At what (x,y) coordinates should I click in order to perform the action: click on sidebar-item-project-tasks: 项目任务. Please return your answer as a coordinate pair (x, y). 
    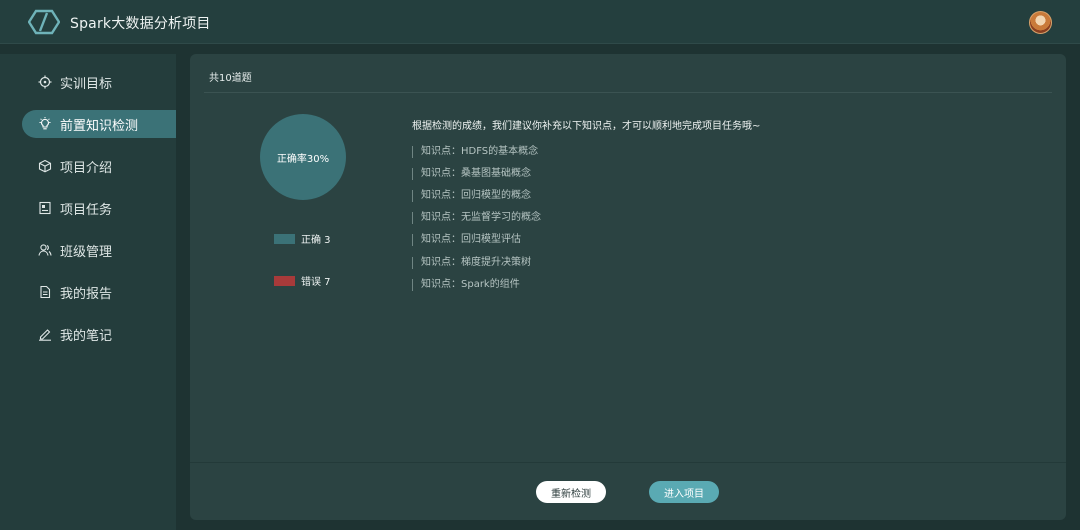
    Looking at the image, I should click on (99, 208).